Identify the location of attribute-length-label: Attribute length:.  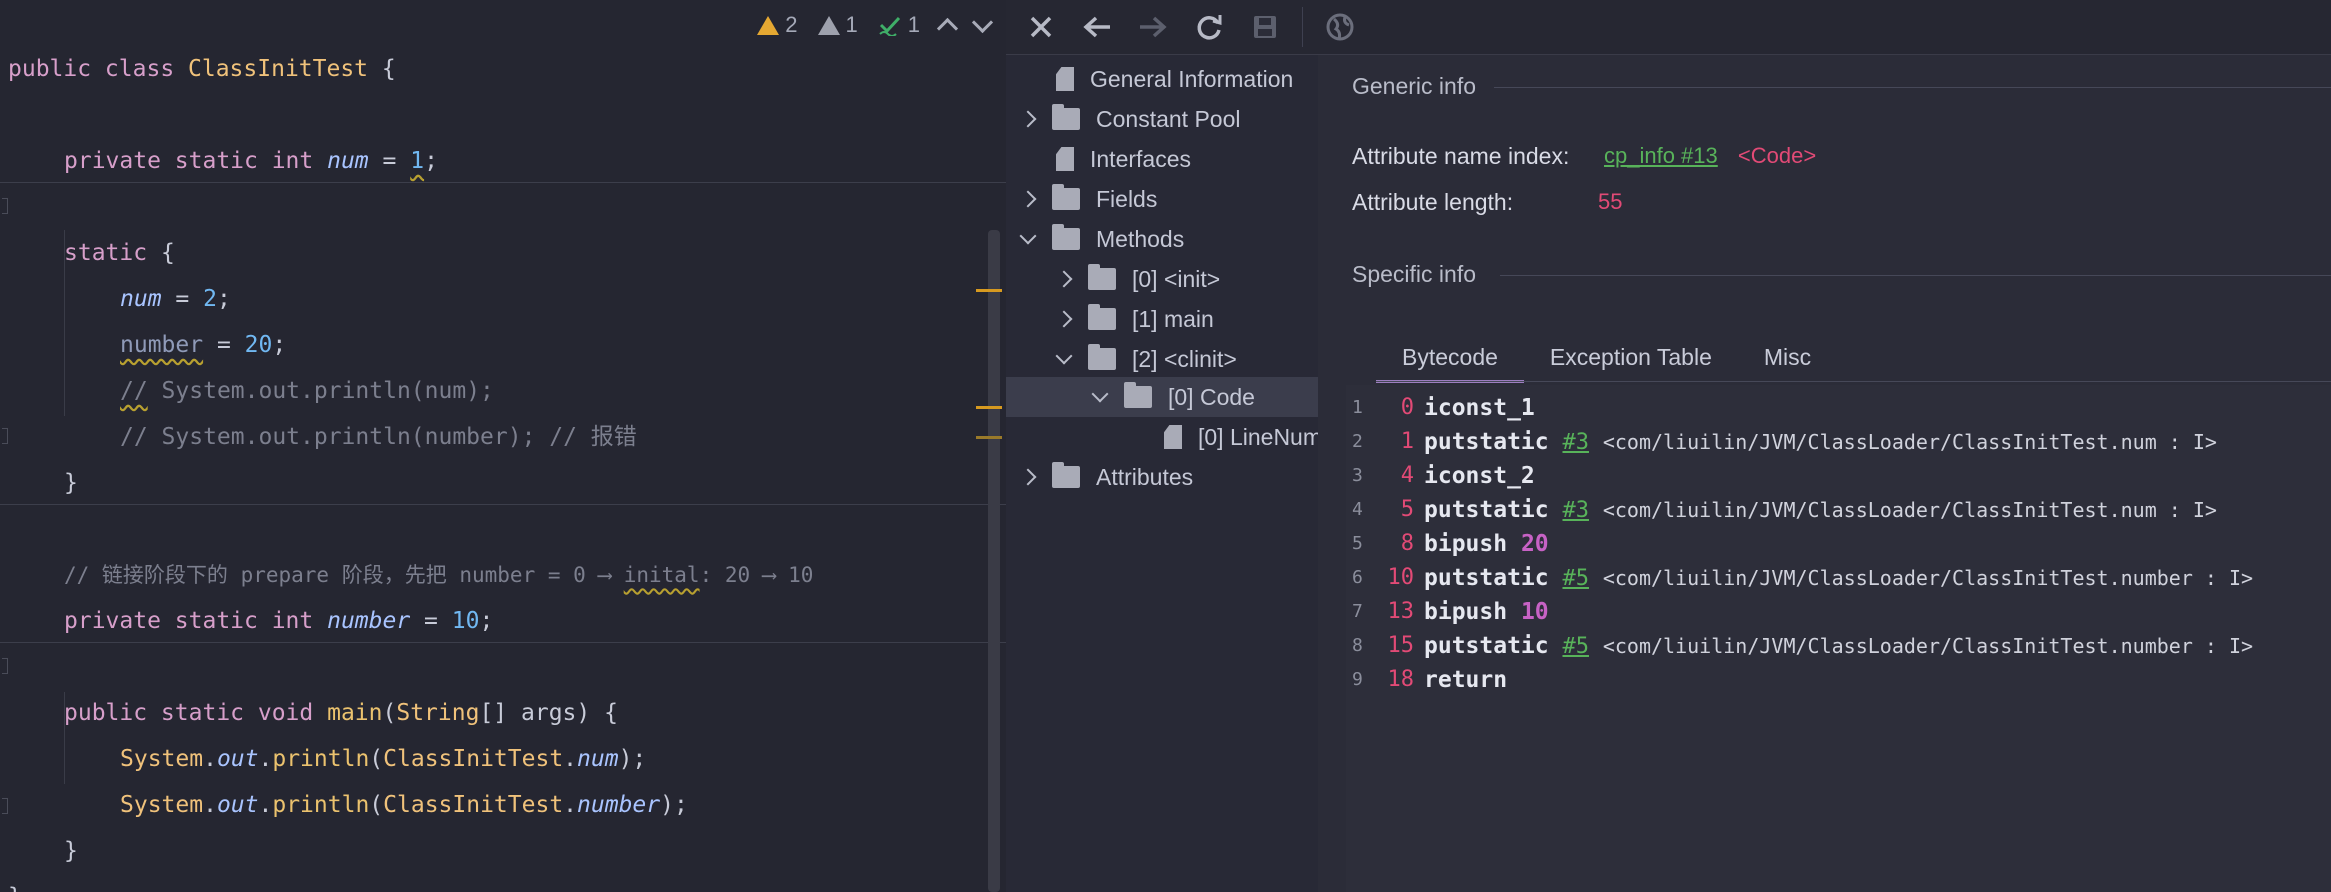
(1433, 202).